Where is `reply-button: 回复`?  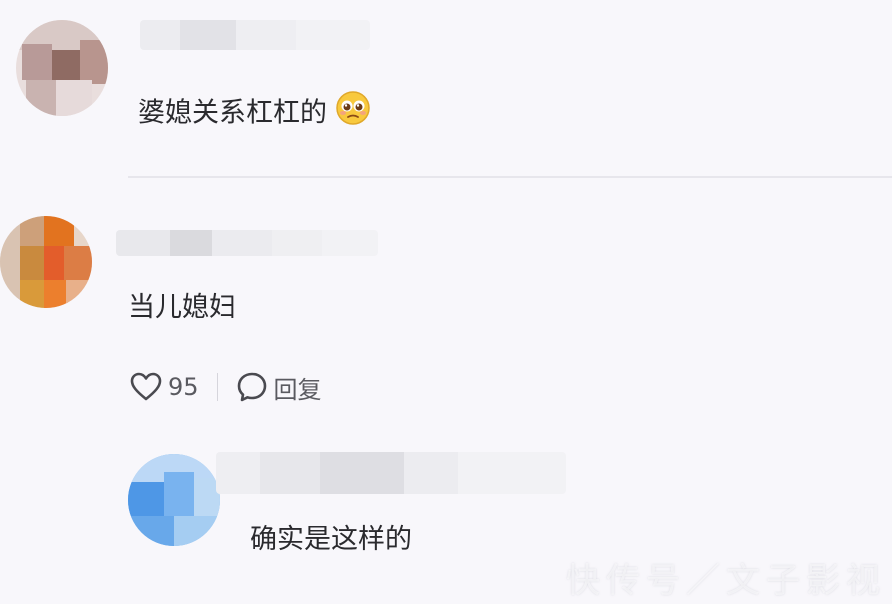
reply-button: 回复 is located at coordinates (279, 387).